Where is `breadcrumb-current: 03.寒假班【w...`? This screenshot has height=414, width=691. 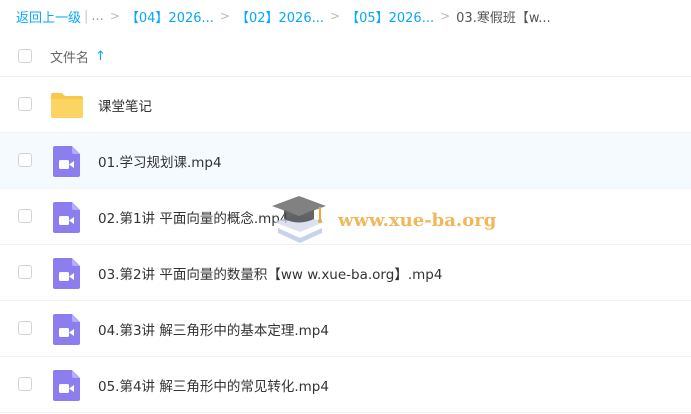 breadcrumb-current: 03.寒假班【w... is located at coordinates (503, 18).